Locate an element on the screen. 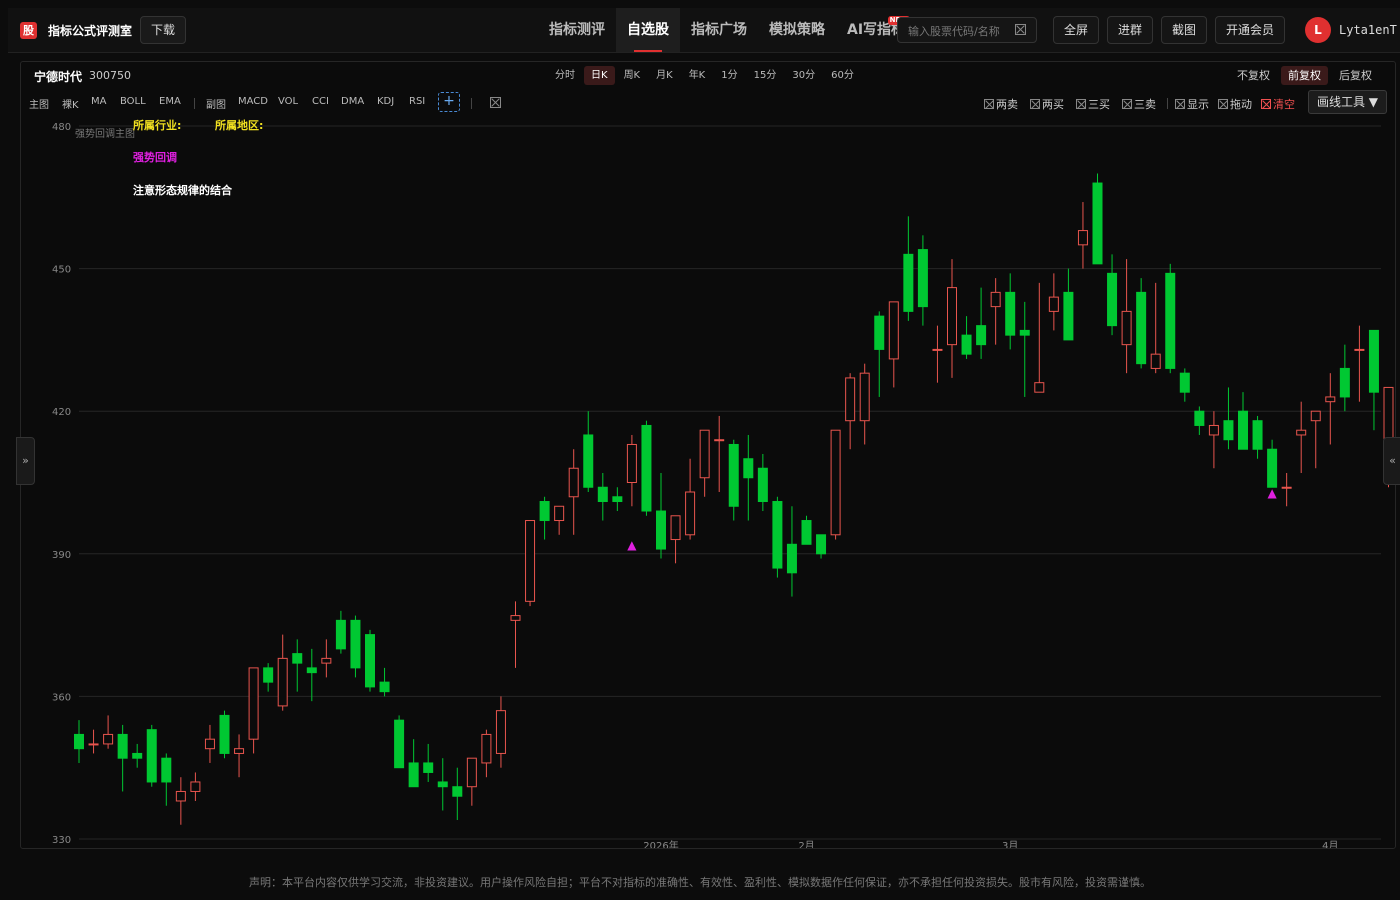 This screenshot has height=900, width=1400. indicator-boll: BOLL is located at coordinates (133, 101).